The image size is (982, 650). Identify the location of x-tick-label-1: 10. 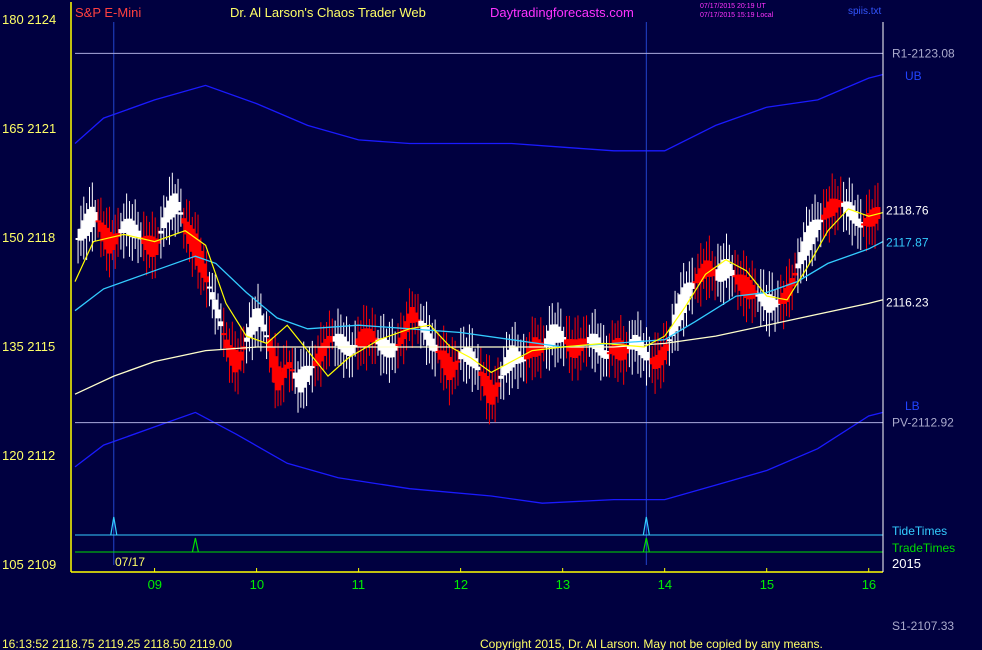
(257, 584).